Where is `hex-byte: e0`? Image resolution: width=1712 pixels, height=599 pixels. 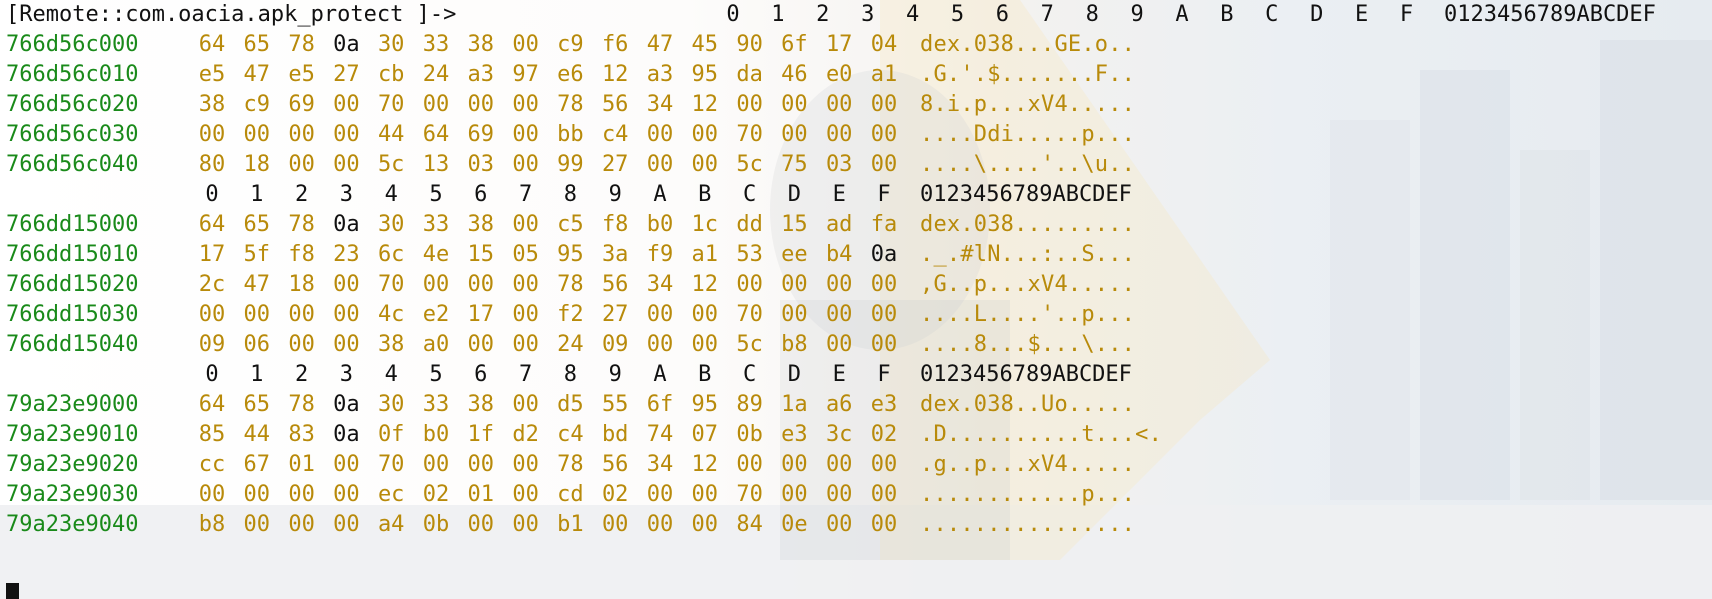
hex-byte: e0 is located at coordinates (839, 74).